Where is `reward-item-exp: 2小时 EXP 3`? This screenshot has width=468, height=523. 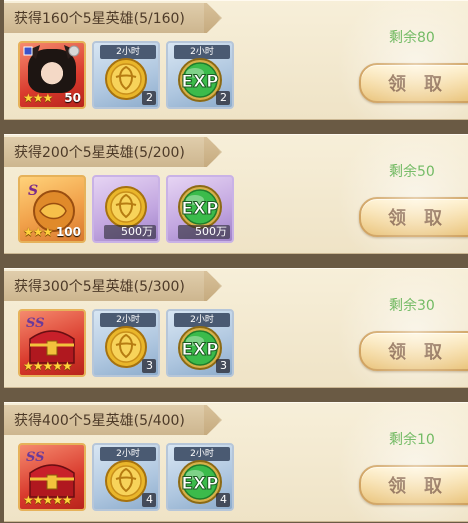
reward-item-exp: 2小时 EXP 3 is located at coordinates (200, 343).